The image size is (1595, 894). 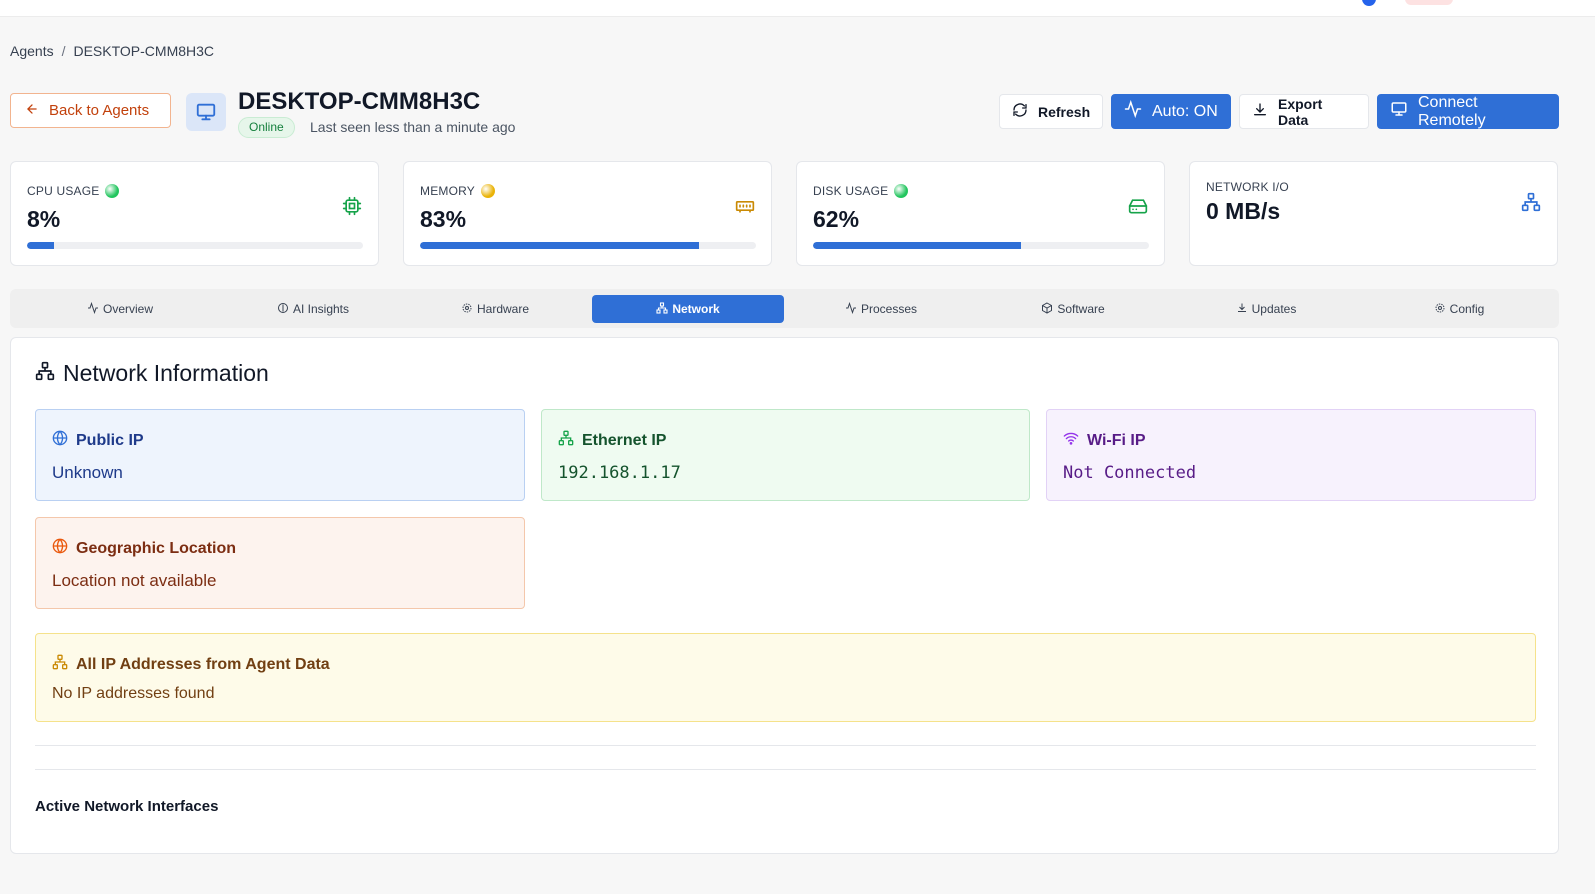 I want to click on top-bar, so click(x=797, y=8).